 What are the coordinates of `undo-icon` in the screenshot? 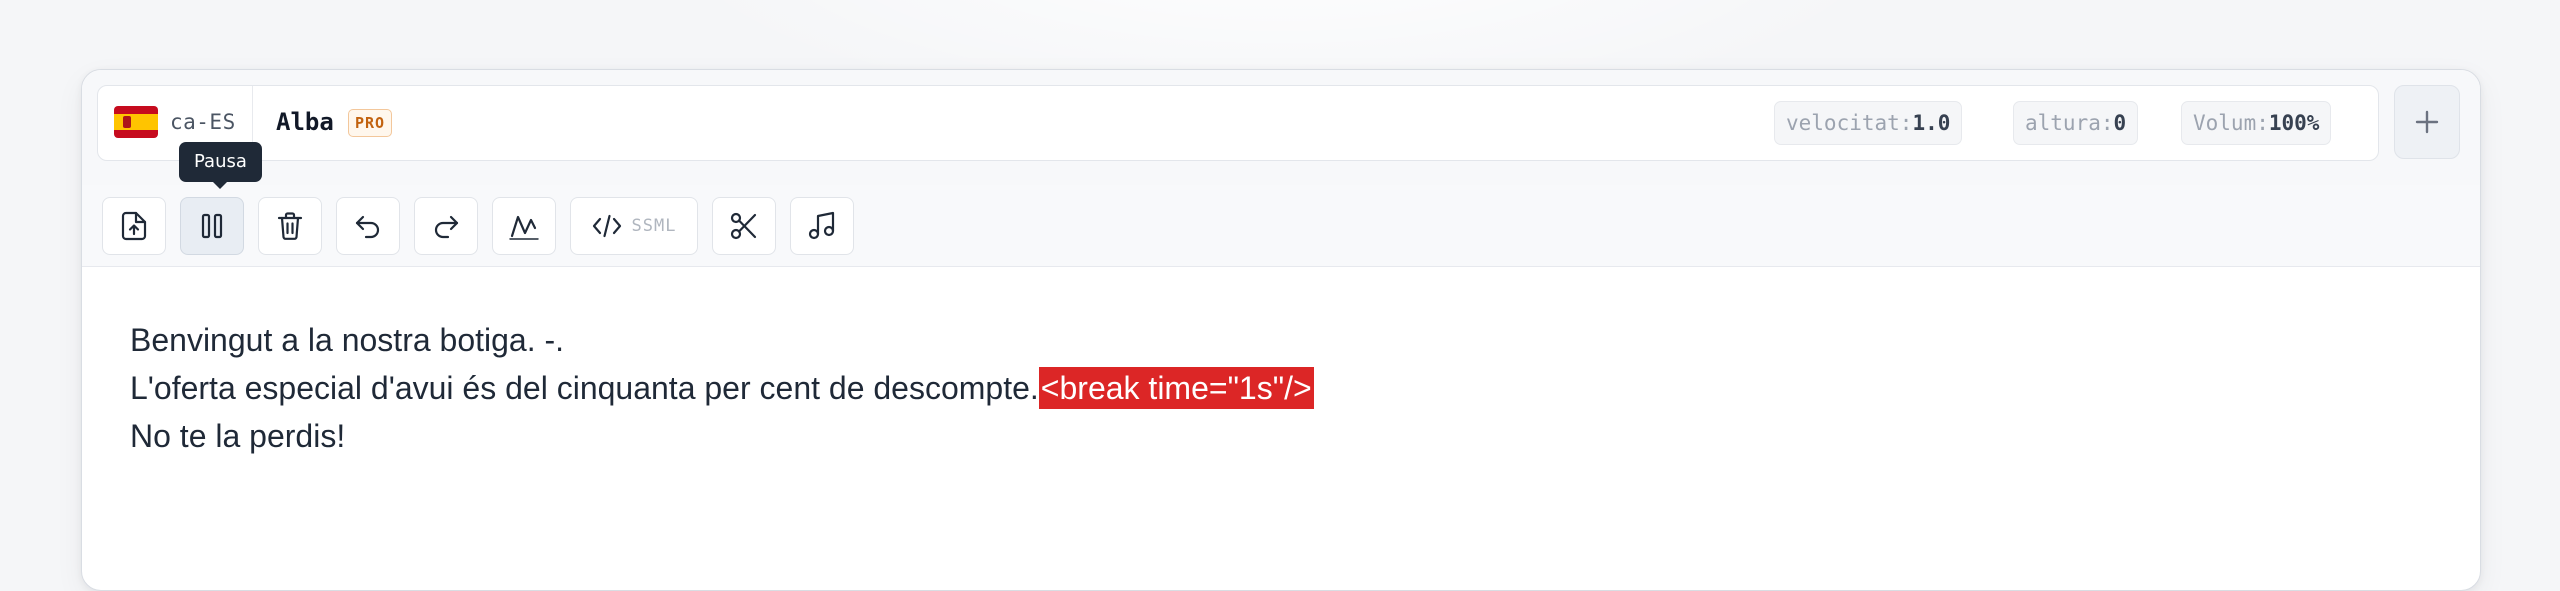 It's located at (367, 227).